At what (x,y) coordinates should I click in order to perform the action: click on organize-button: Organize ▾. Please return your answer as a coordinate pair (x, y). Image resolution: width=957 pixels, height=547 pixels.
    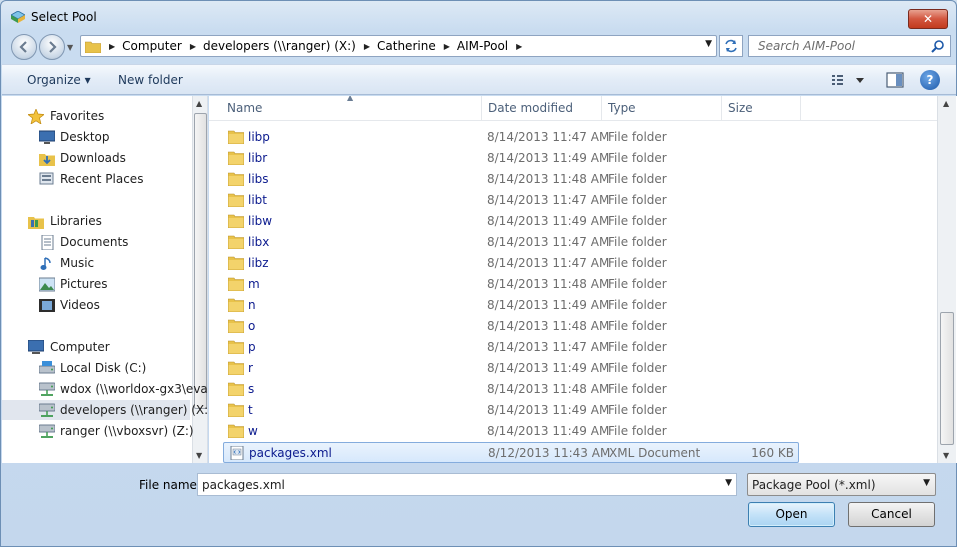
    Looking at the image, I should click on (59, 80).